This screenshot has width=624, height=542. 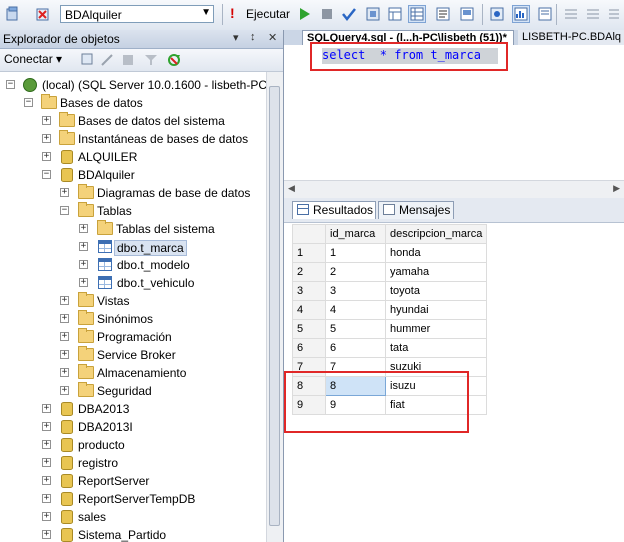 What do you see at coordinates (133, 103) in the screenshot?
I see `tree-node-databases: − Bases de datos` at bounding box center [133, 103].